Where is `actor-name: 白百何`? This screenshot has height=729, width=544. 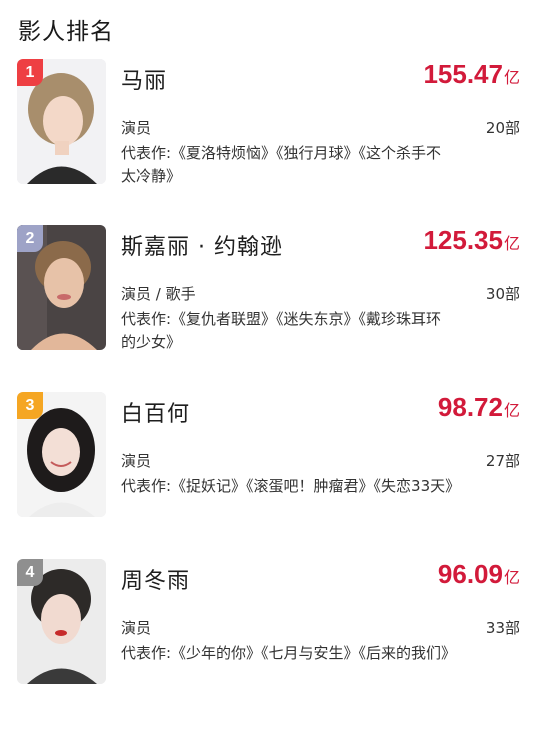 actor-name: 白百何 is located at coordinates (155, 412).